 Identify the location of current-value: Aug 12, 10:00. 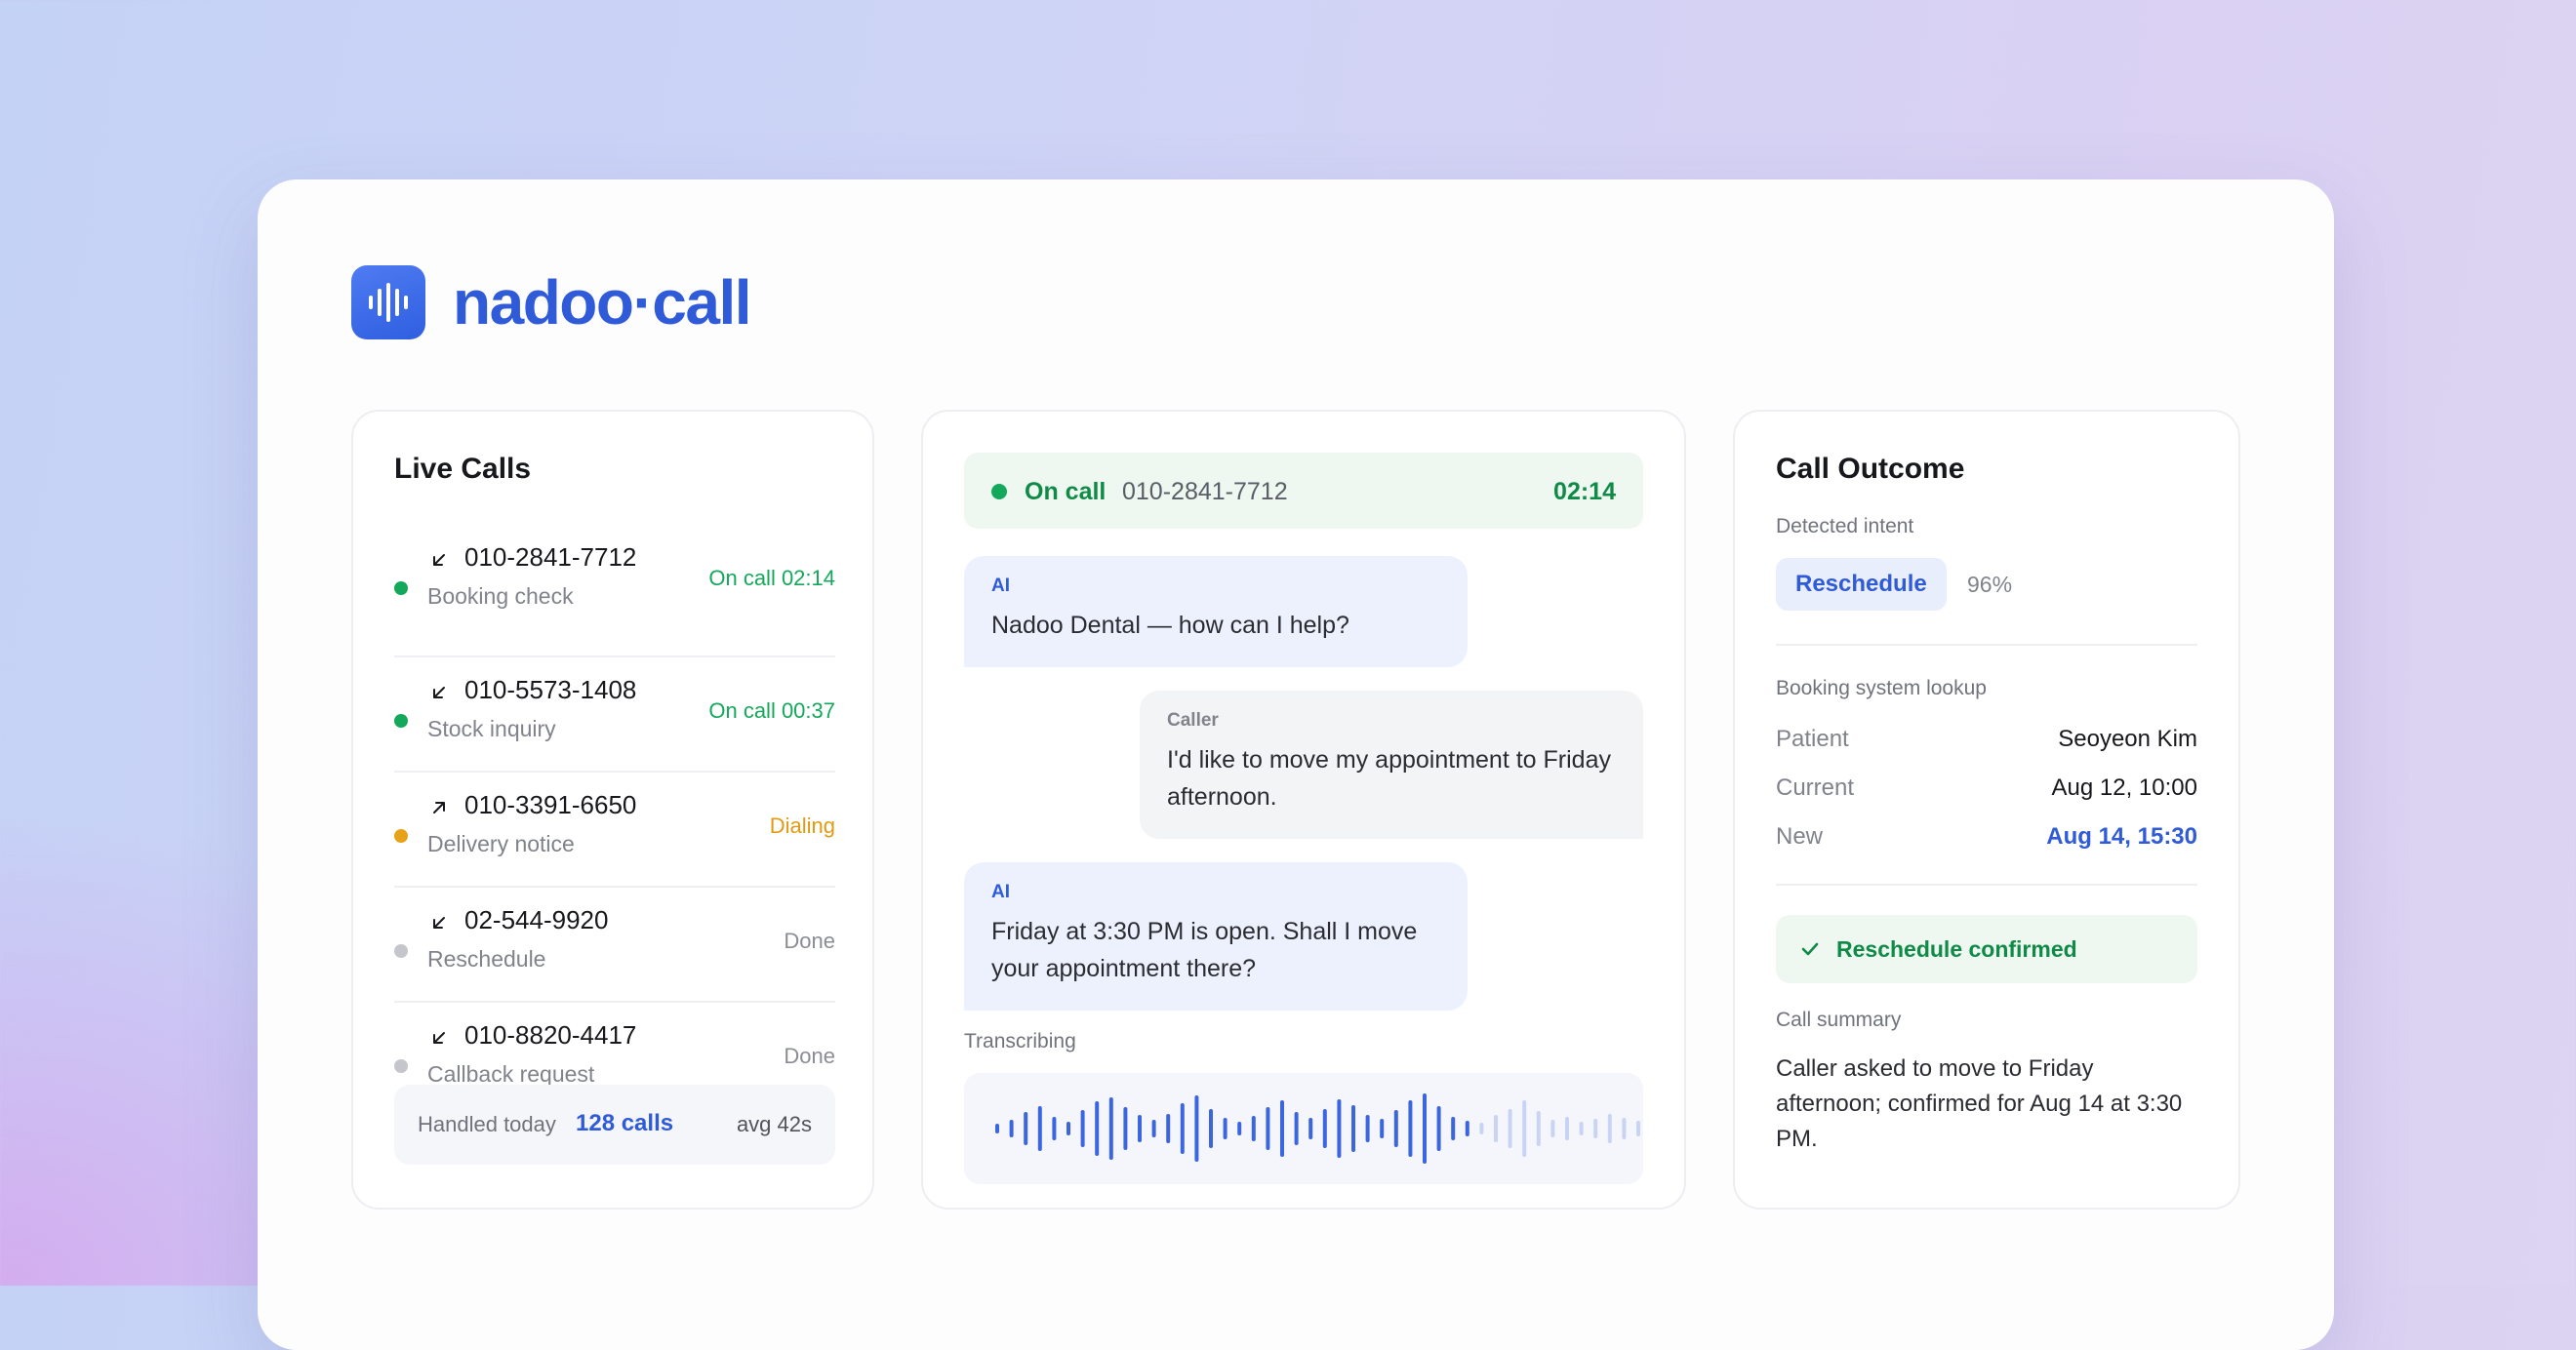
(2124, 788).